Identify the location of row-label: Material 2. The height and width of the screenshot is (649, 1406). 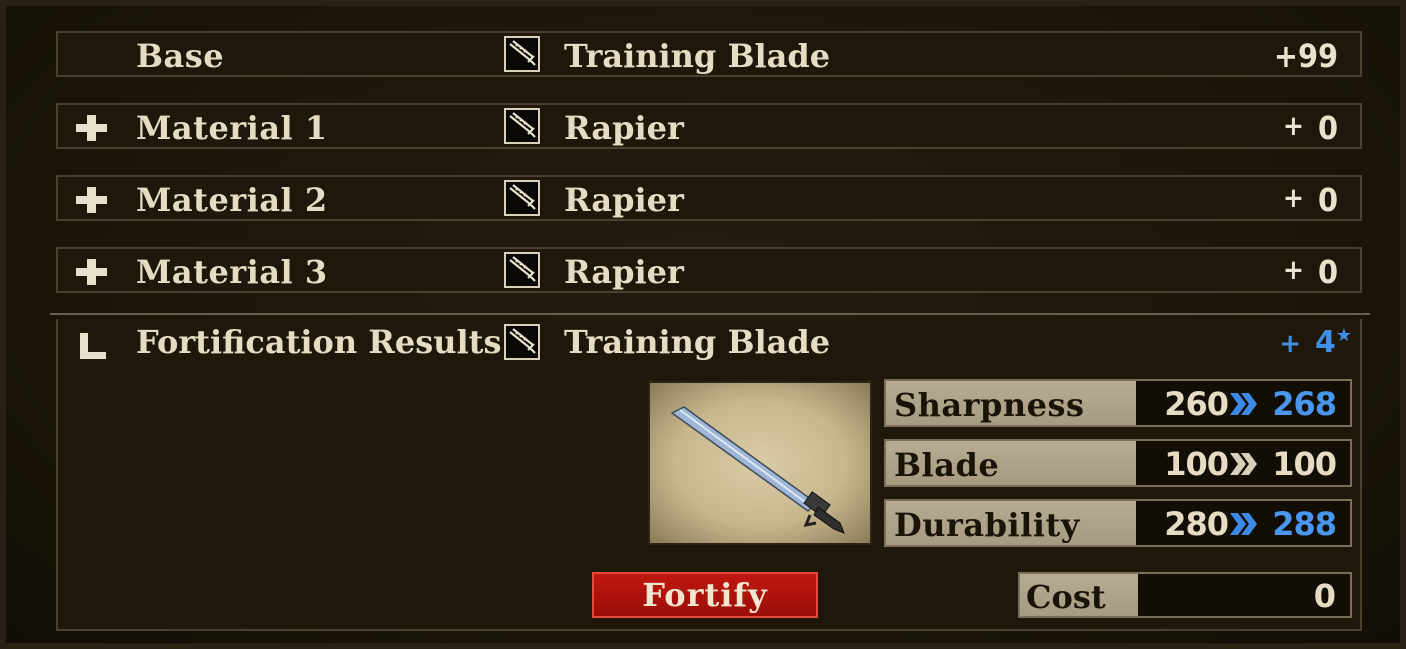
(232, 200).